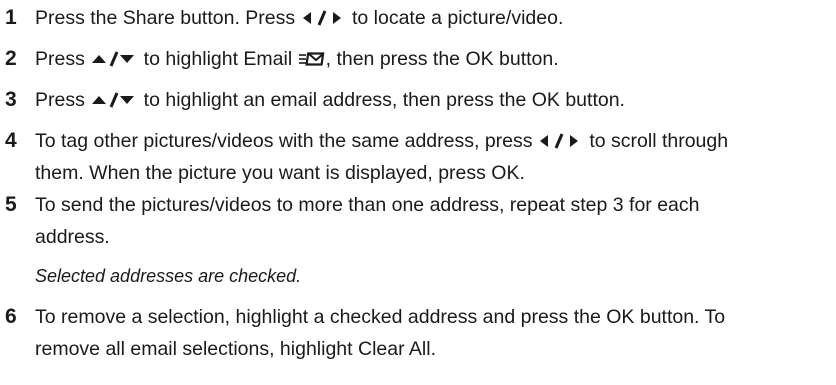 The image size is (836, 385). I want to click on step-text-part: to highlight Email, so click(218, 59).